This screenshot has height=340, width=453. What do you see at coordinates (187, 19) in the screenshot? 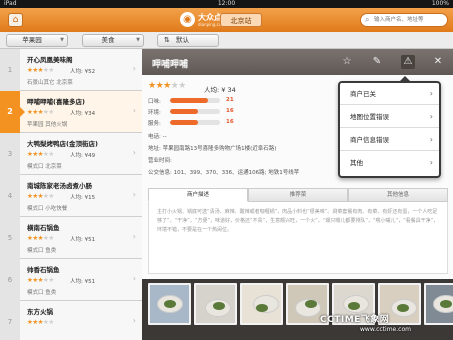
I see `logo-icon: ◉` at bounding box center [187, 19].